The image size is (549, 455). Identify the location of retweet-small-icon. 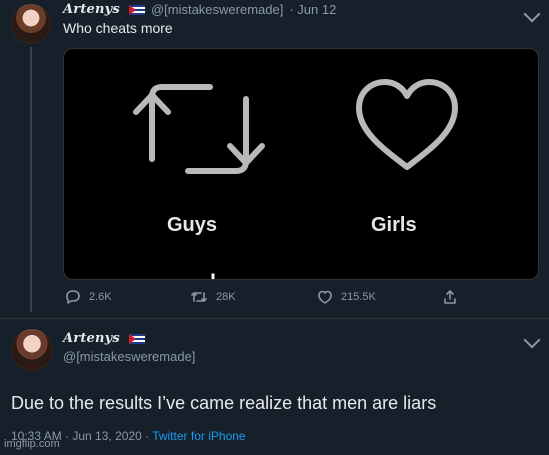
(199, 297).